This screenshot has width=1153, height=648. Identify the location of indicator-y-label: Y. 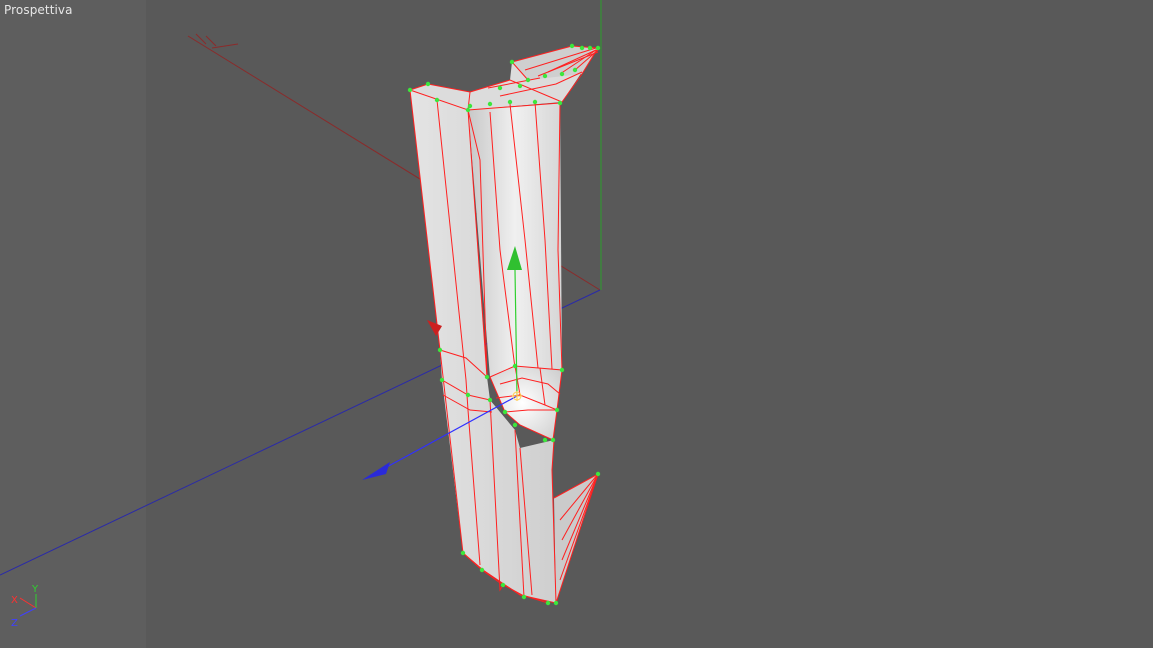
(35, 589).